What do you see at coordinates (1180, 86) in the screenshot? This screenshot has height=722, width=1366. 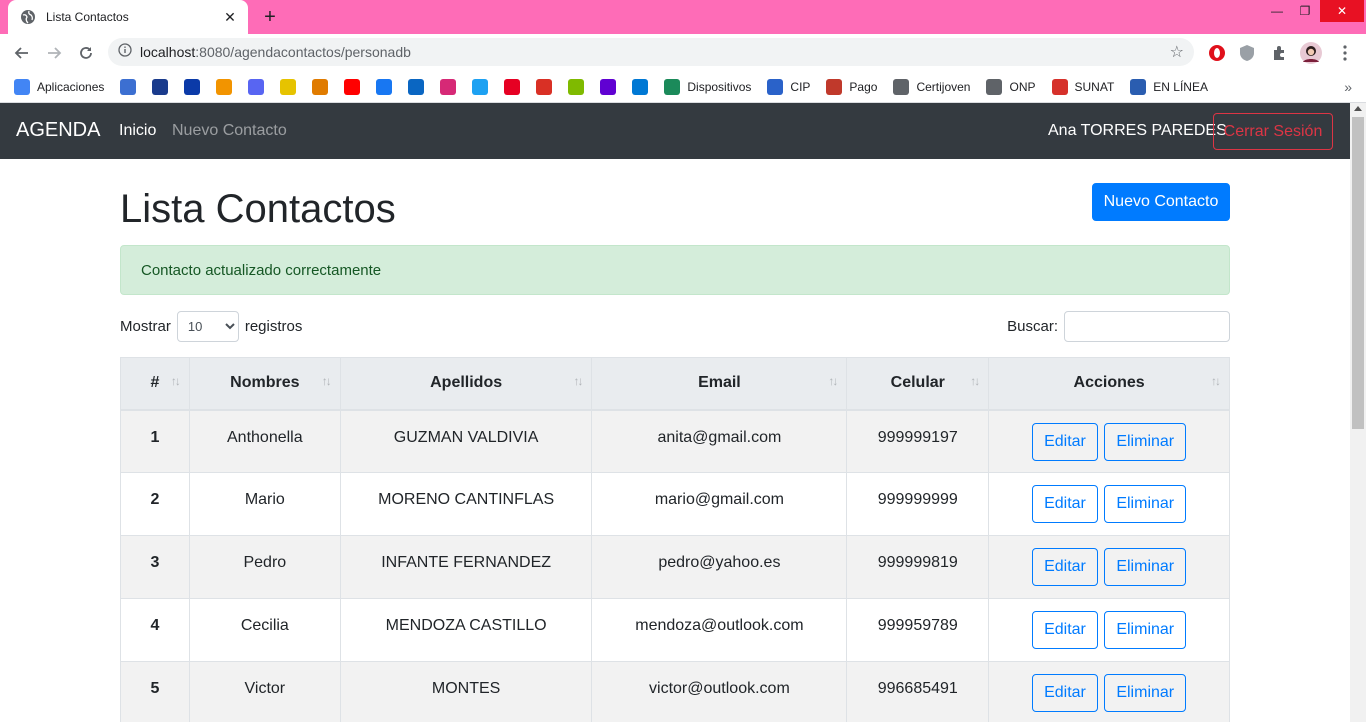 I see `bookmark-label: EN LÍNEA` at bounding box center [1180, 86].